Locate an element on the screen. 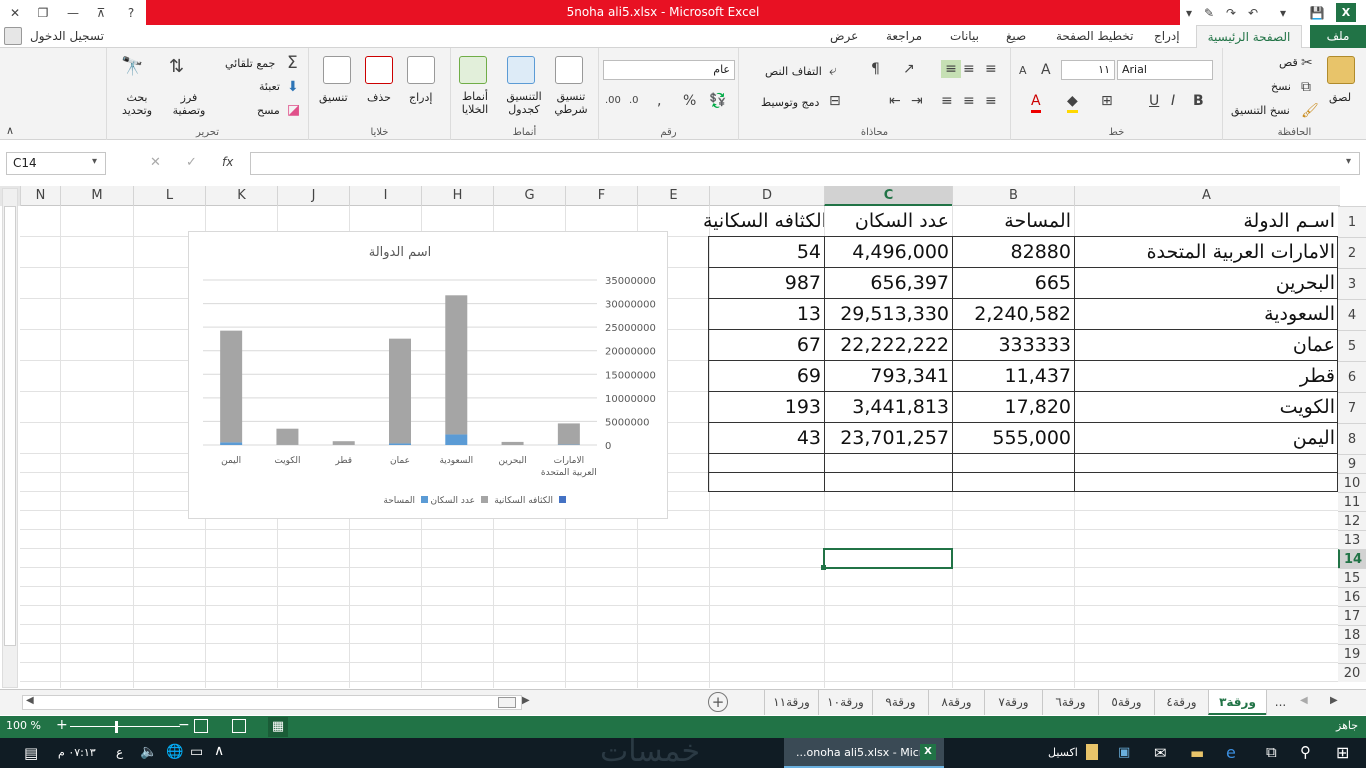  orientation-icon: ↗ is located at coordinates (909, 69).